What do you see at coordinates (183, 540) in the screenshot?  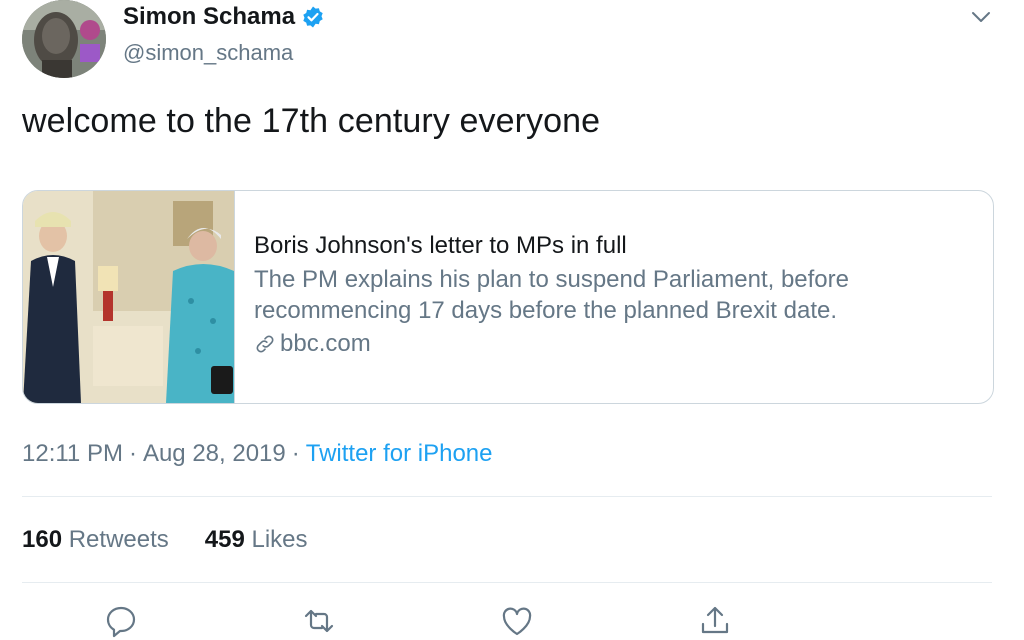 I see `tweet-stats: 160 Retweets 459 Likes` at bounding box center [183, 540].